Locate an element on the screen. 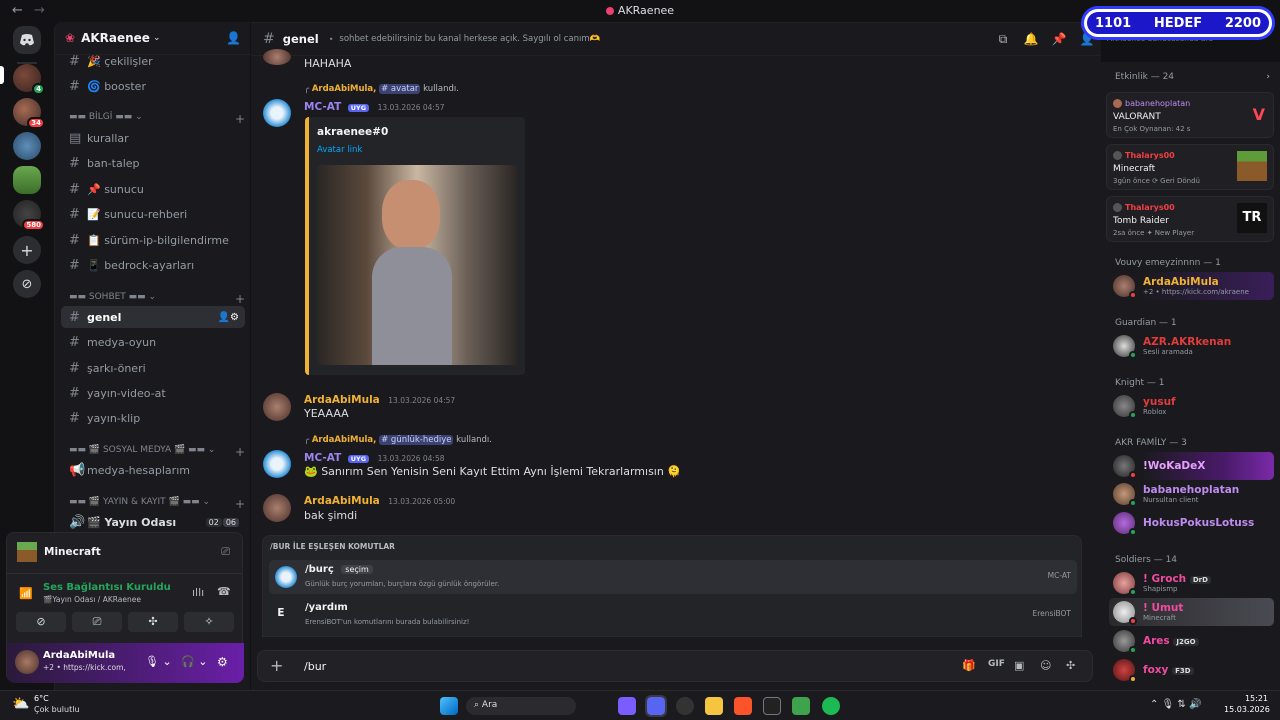  channel-bedrock: # 📱 bedrock-ayarları is located at coordinates (153, 265).